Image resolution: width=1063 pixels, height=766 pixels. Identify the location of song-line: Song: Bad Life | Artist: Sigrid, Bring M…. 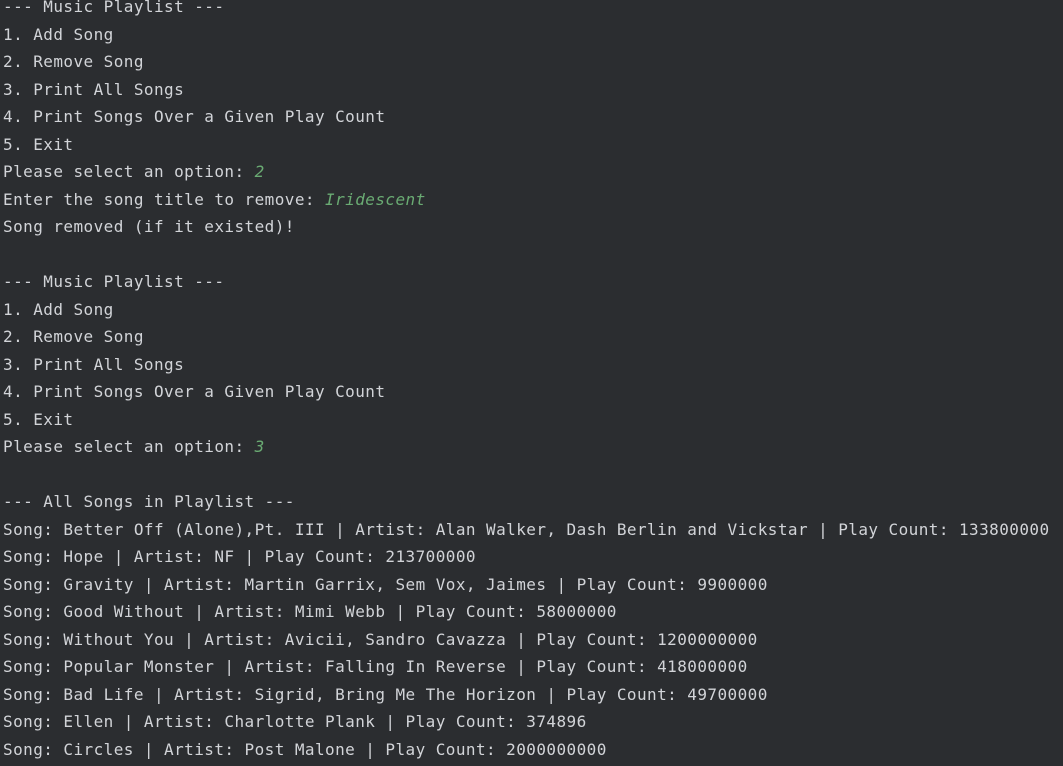
(532, 695).